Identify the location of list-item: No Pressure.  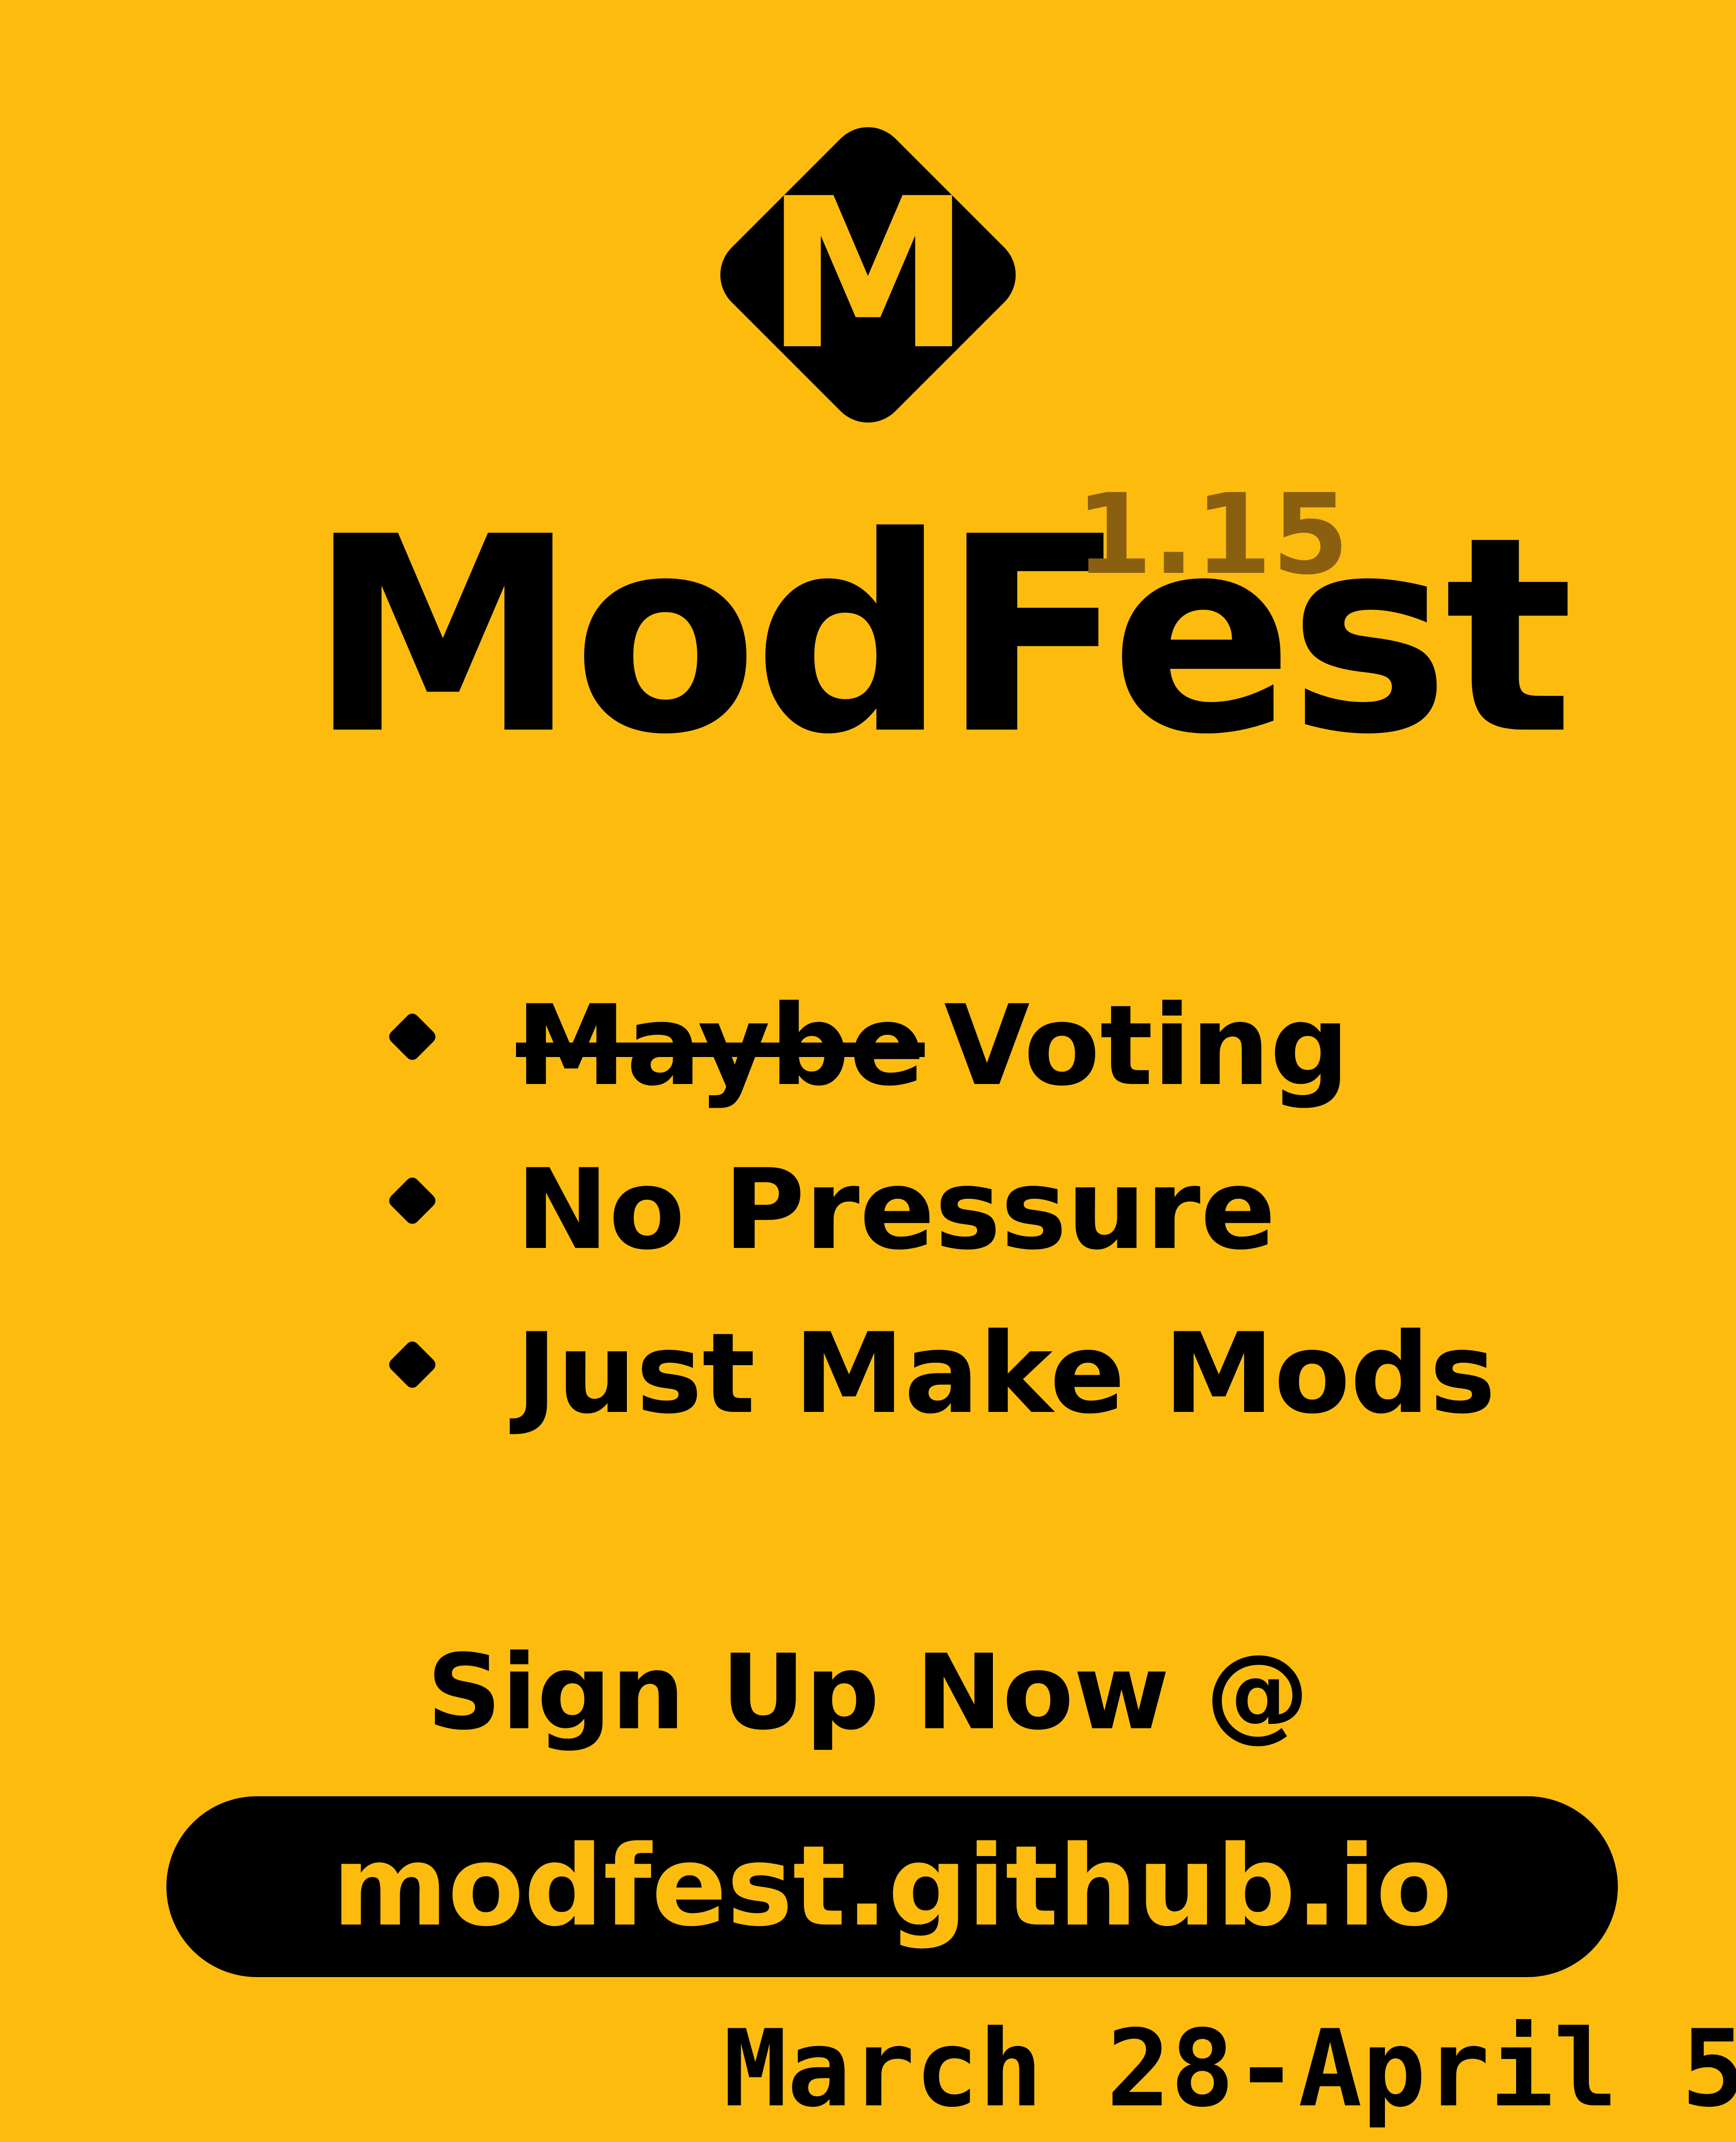
(925, 1210).